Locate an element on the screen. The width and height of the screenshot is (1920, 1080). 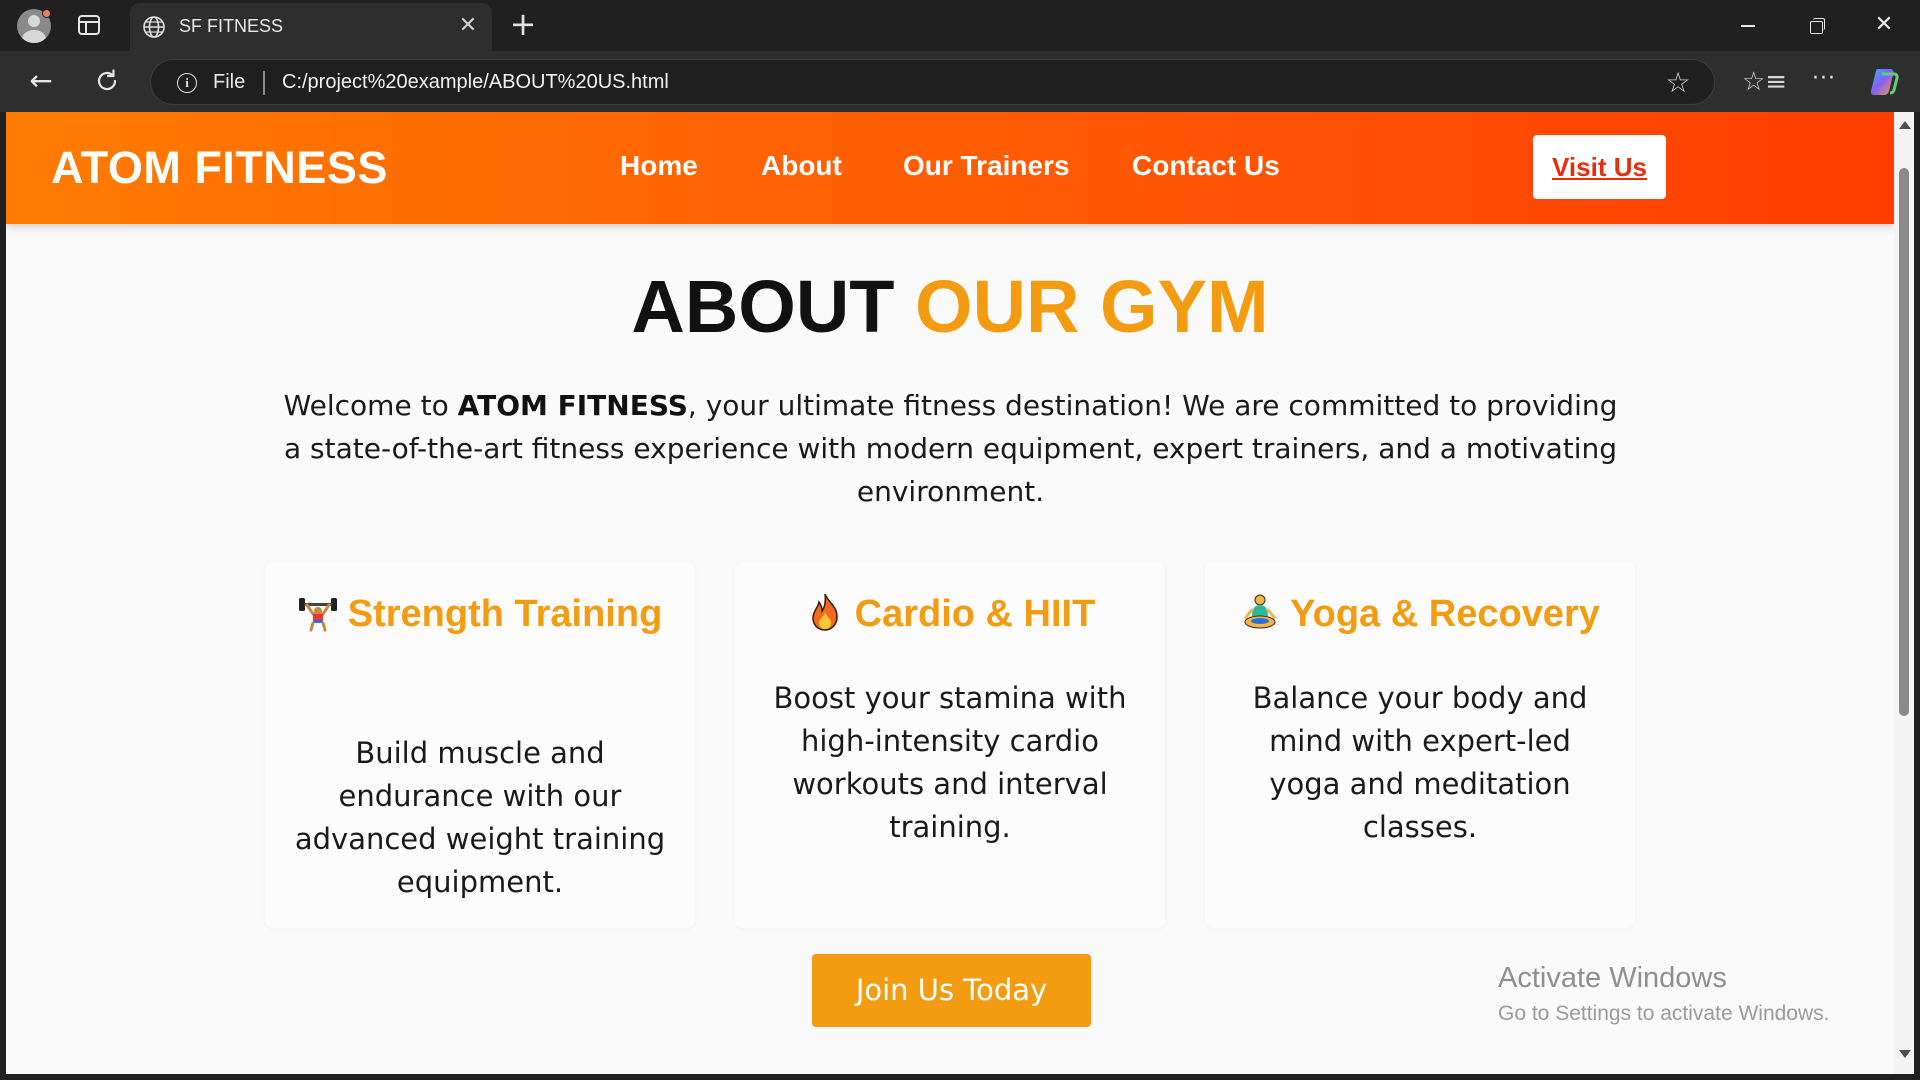
join-us-button: Join Us Today is located at coordinates (951, 990).